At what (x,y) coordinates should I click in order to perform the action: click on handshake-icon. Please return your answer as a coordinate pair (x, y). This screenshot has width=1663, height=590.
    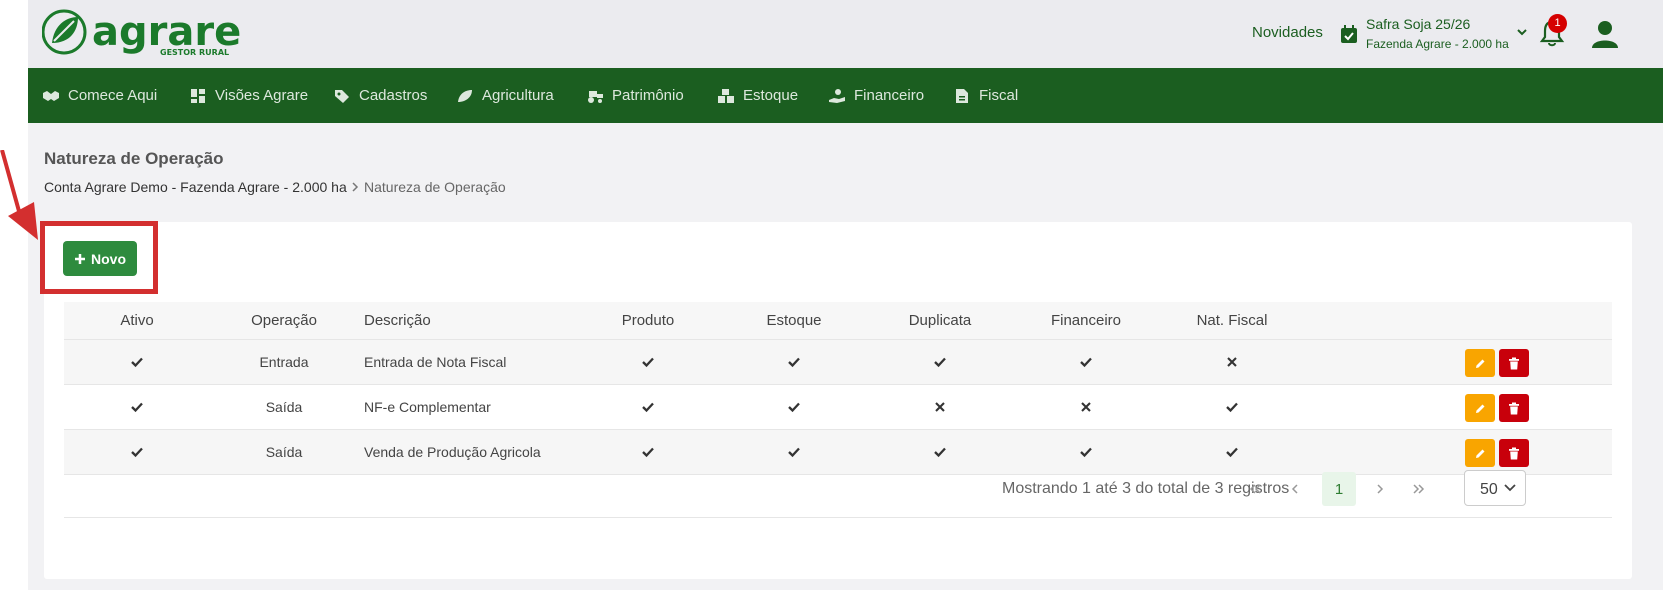
    Looking at the image, I should click on (51, 95).